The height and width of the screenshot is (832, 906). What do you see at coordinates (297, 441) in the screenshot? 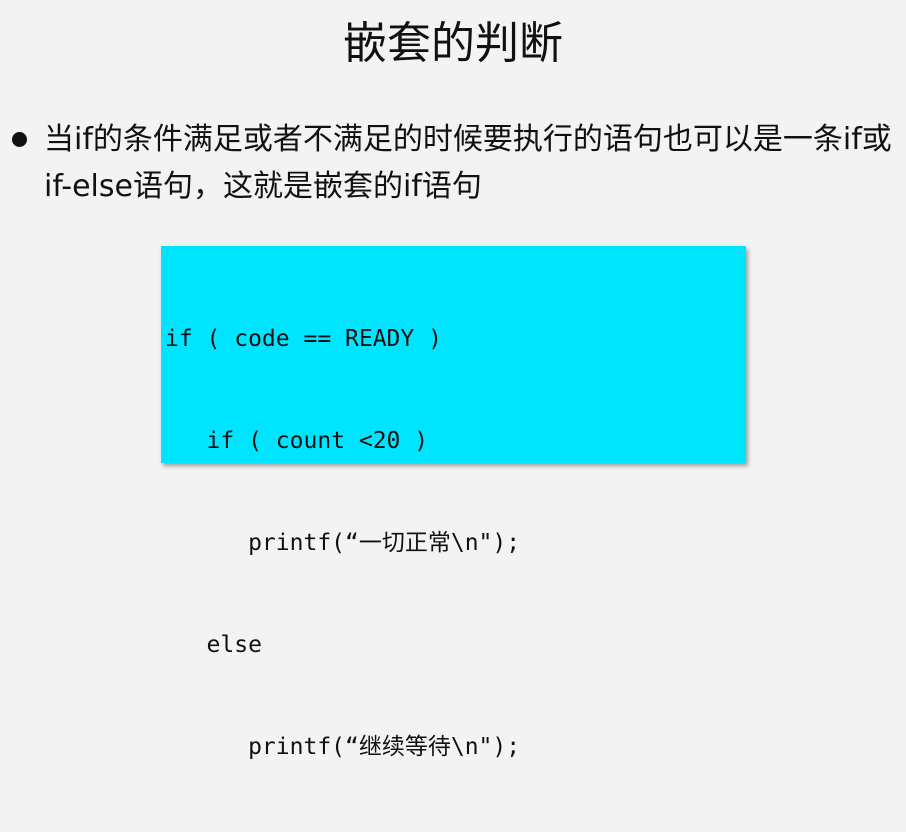
I see `code-line: if ( count <20 )` at bounding box center [297, 441].